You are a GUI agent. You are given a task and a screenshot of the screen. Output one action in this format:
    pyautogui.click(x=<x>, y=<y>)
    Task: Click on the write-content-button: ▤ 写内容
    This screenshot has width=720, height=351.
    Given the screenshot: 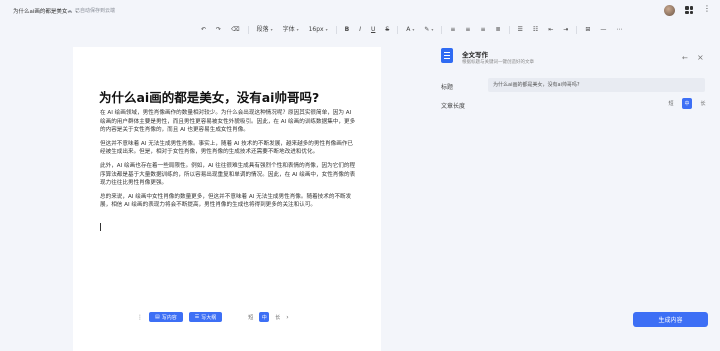 What is the action you would take?
    pyautogui.click(x=166, y=317)
    